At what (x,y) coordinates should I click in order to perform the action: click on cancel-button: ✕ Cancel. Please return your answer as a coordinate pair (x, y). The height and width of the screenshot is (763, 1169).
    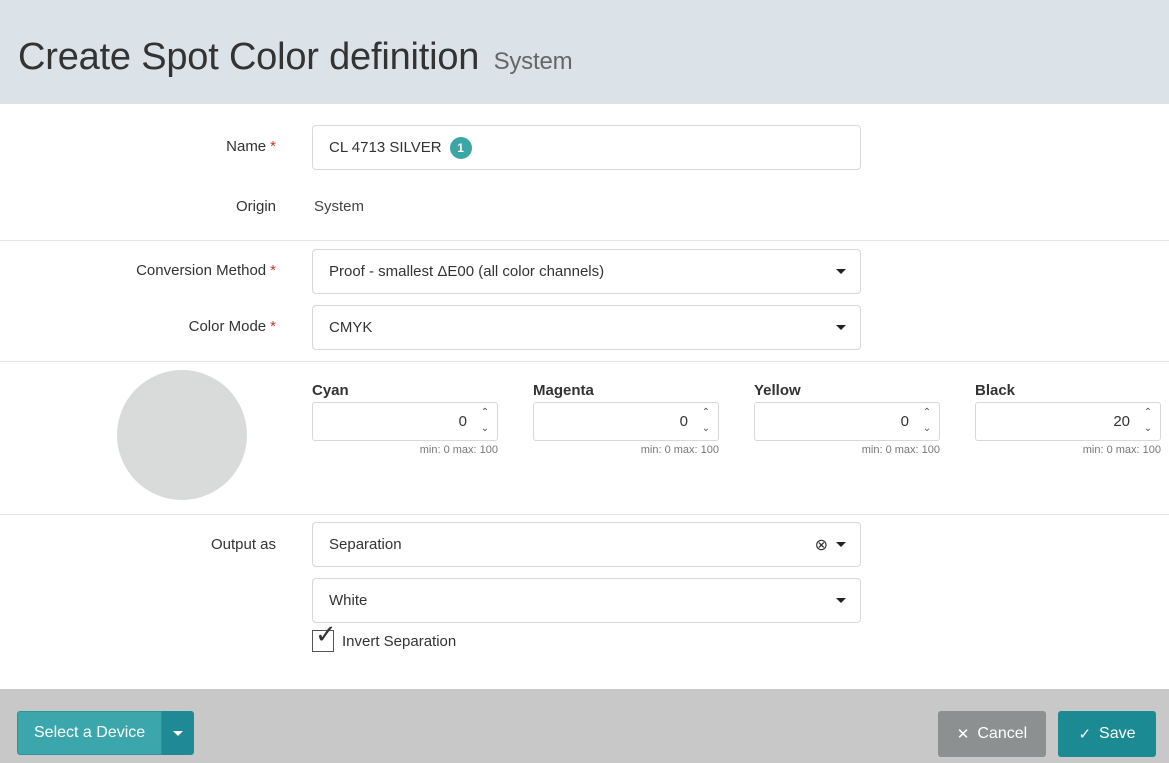
    Looking at the image, I should click on (992, 734).